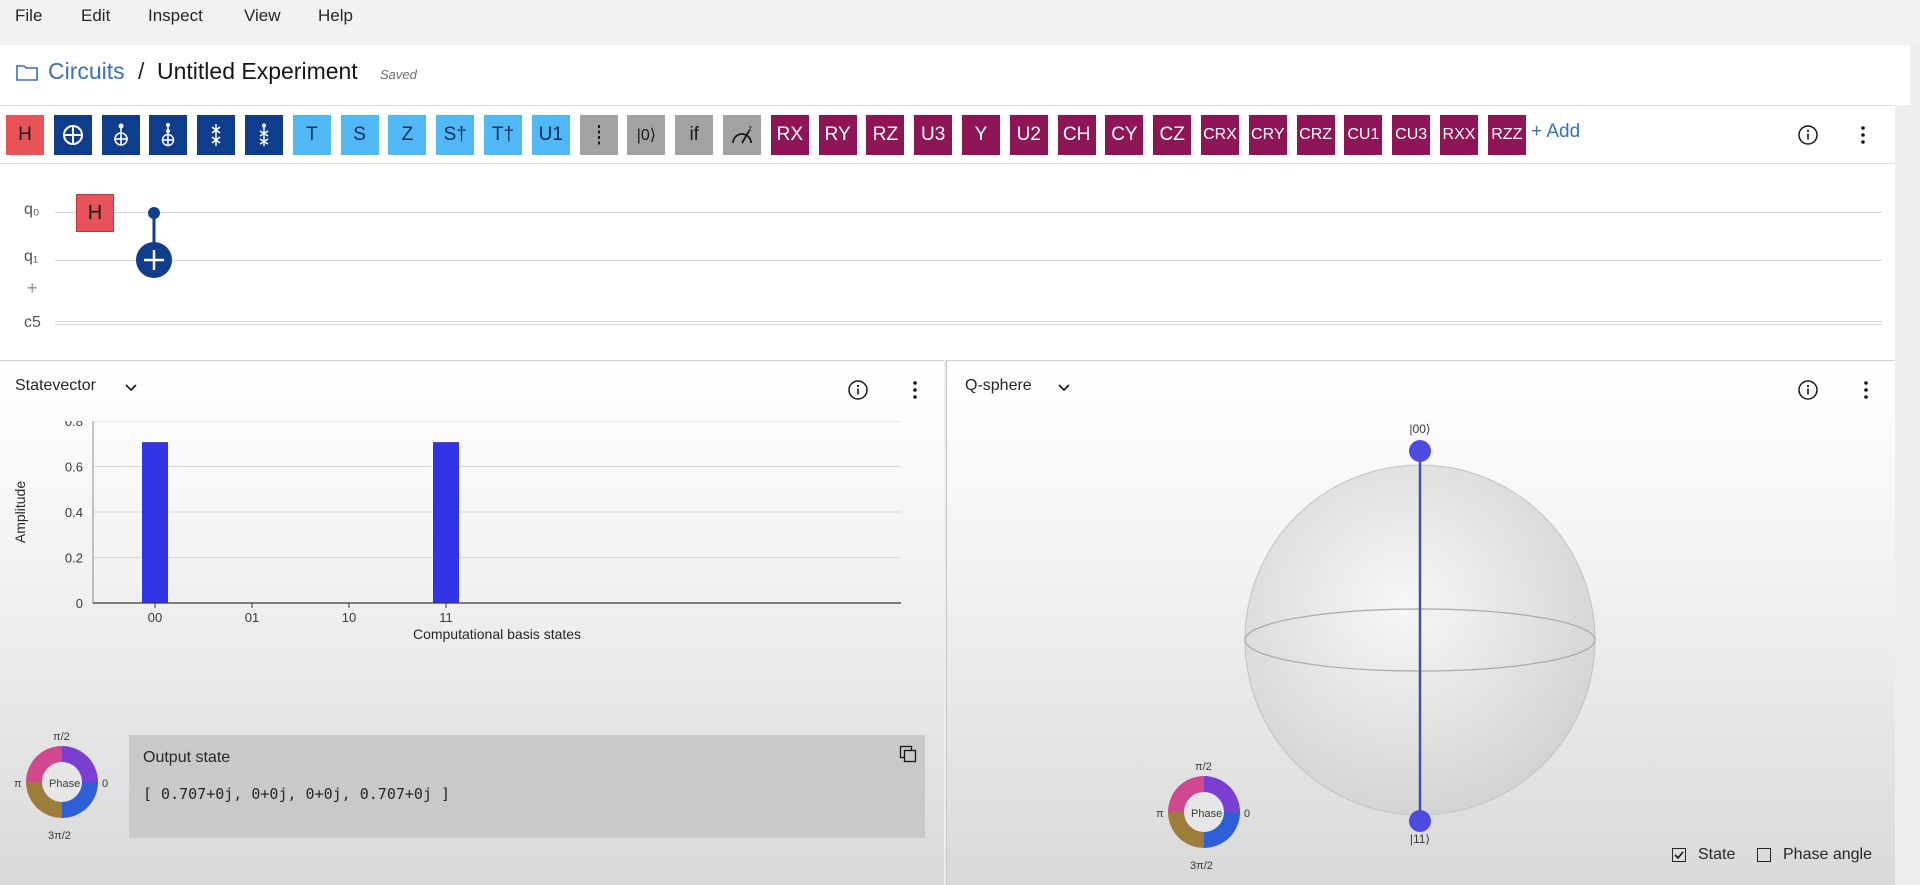 The image size is (1920, 885). Describe the element at coordinates (908, 754) in the screenshot. I see `copy-icon` at that location.